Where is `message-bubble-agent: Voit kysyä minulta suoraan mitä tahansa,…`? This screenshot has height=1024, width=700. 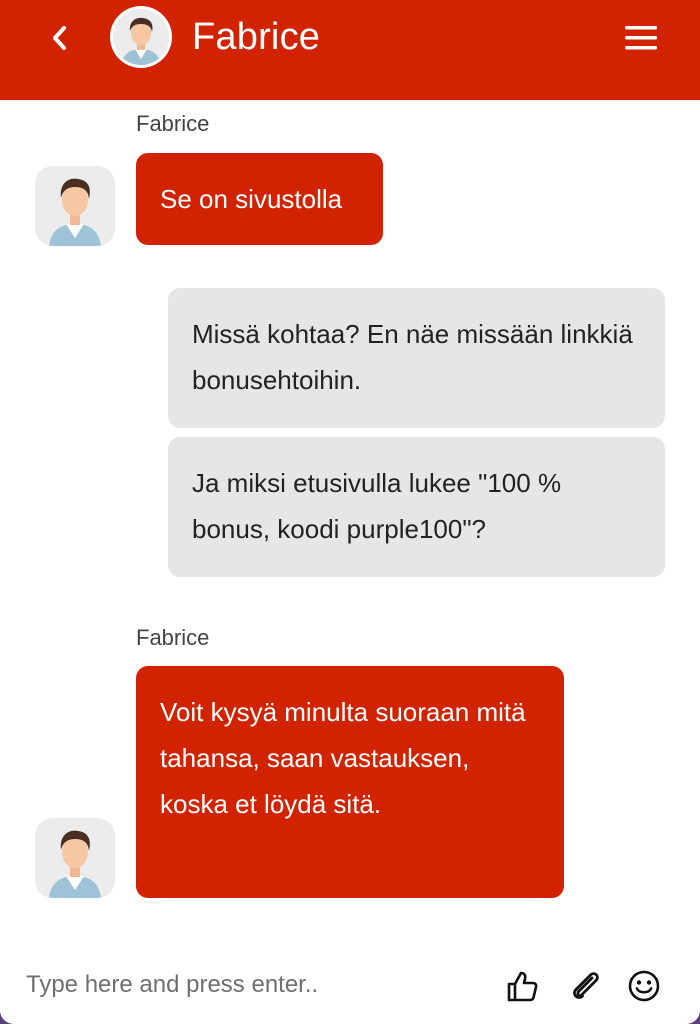 message-bubble-agent: Voit kysyä minulta suoraan mitä tahansa,… is located at coordinates (350, 782).